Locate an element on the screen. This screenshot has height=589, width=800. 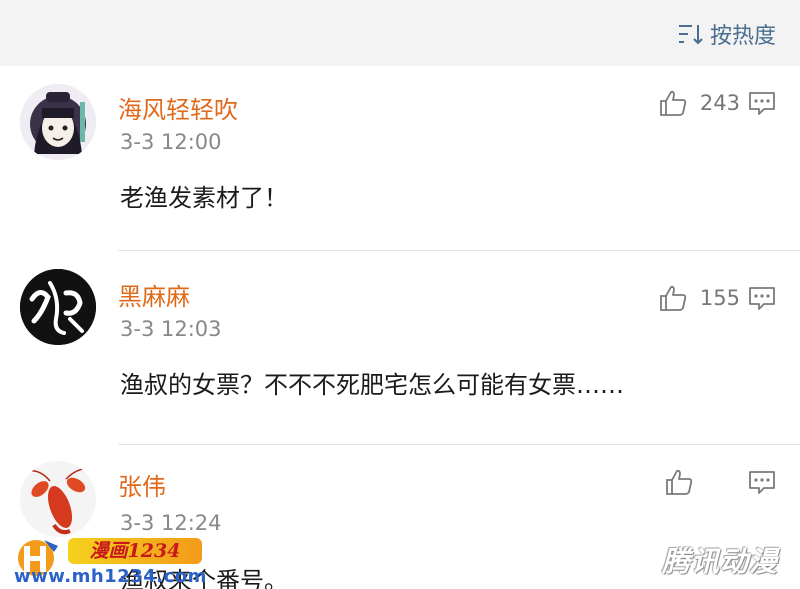
watermark-badge: 漫画1234 is located at coordinates (135, 551).